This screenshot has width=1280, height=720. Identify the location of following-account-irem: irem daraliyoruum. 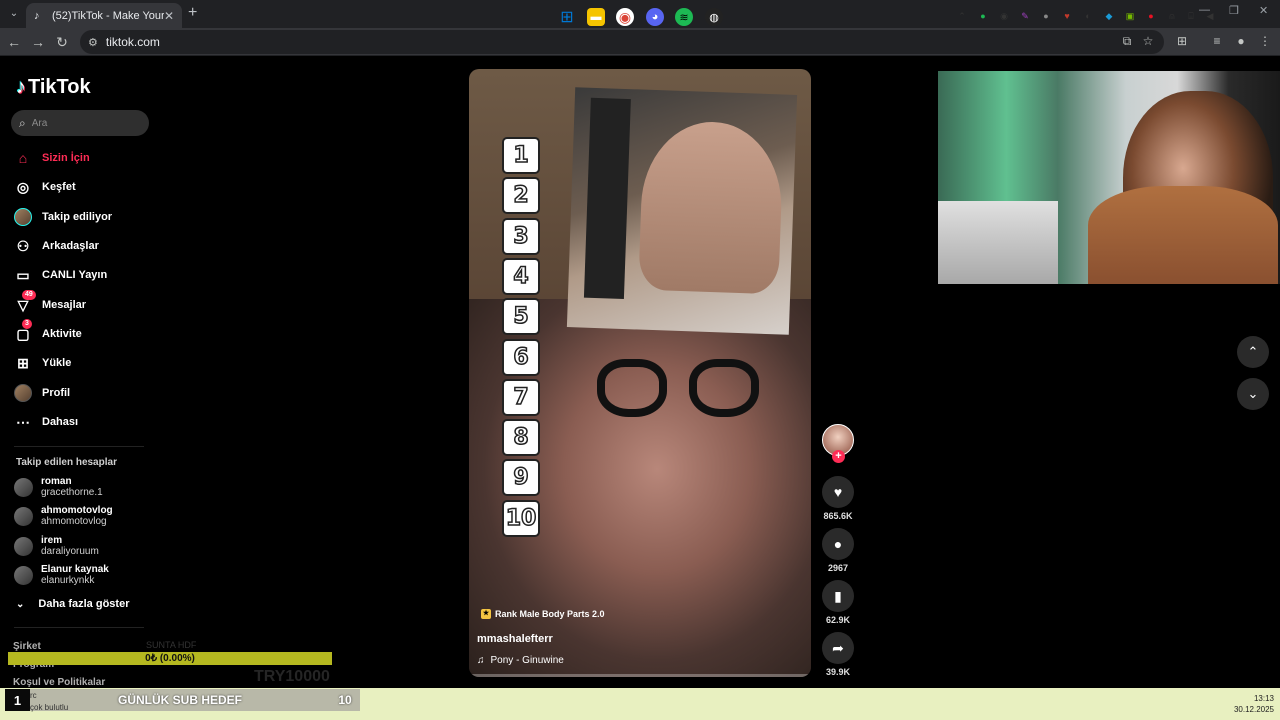
(56, 546).